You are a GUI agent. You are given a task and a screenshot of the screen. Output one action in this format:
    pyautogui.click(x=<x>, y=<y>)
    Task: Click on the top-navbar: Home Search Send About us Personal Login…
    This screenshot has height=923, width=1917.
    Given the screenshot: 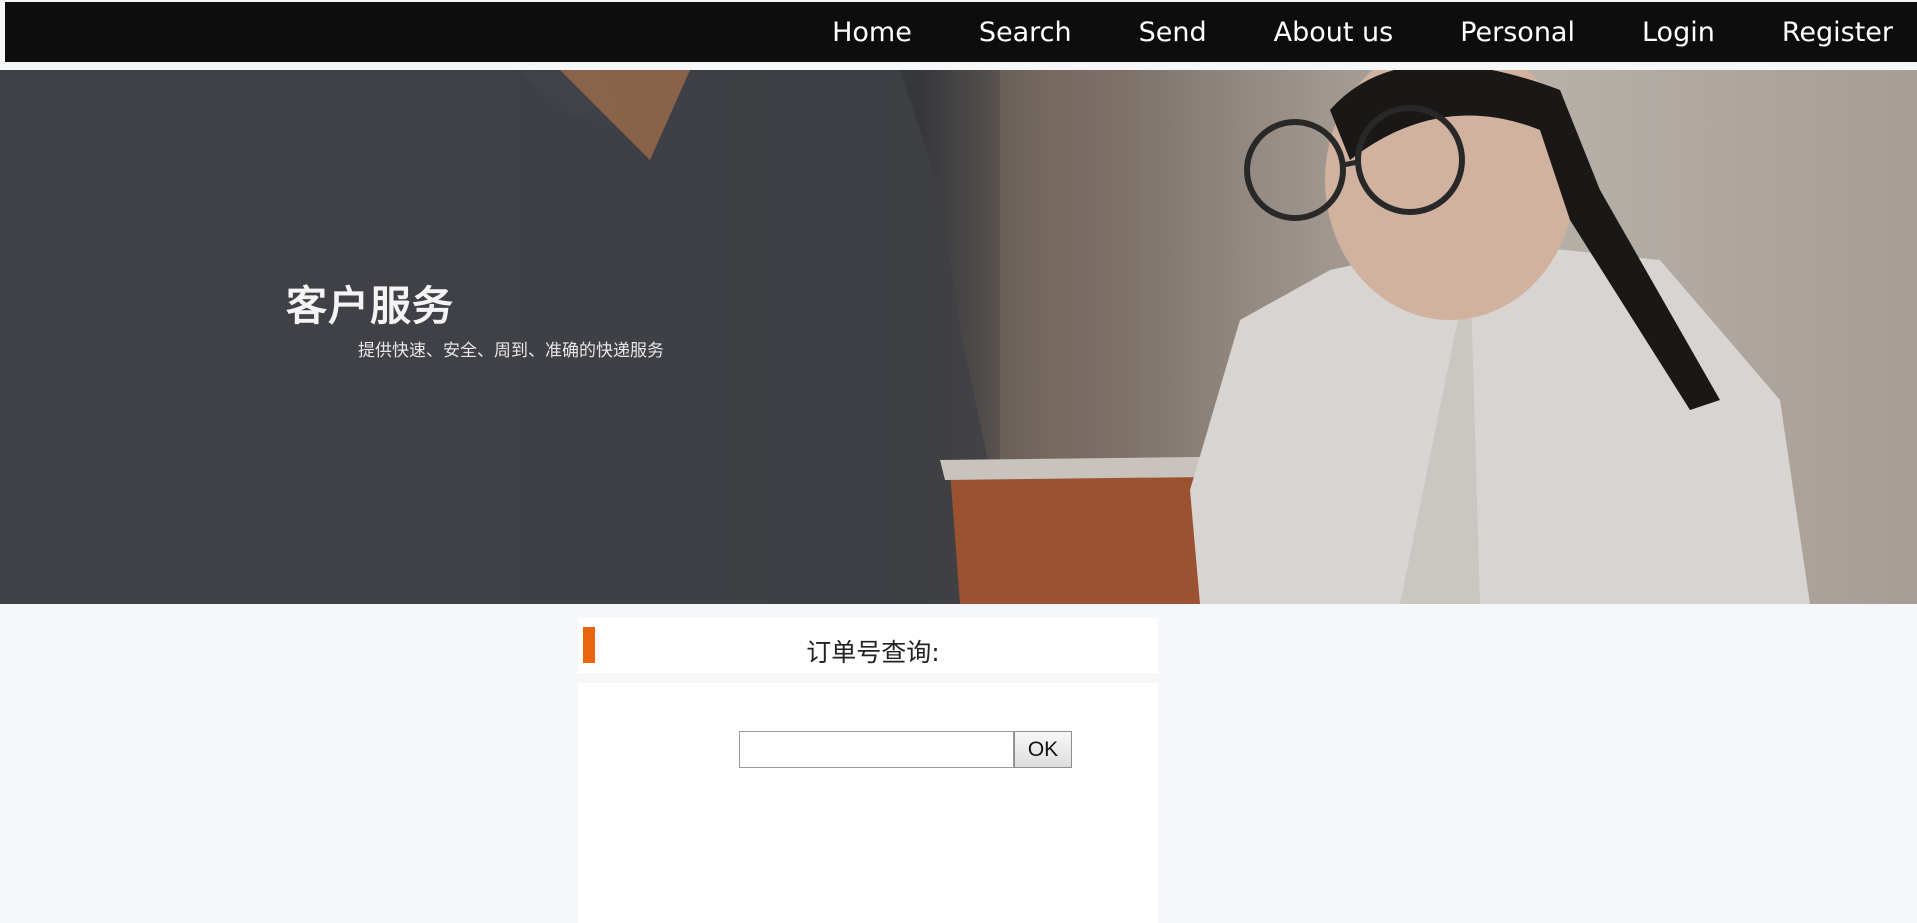 What is the action you would take?
    pyautogui.click(x=961, y=32)
    